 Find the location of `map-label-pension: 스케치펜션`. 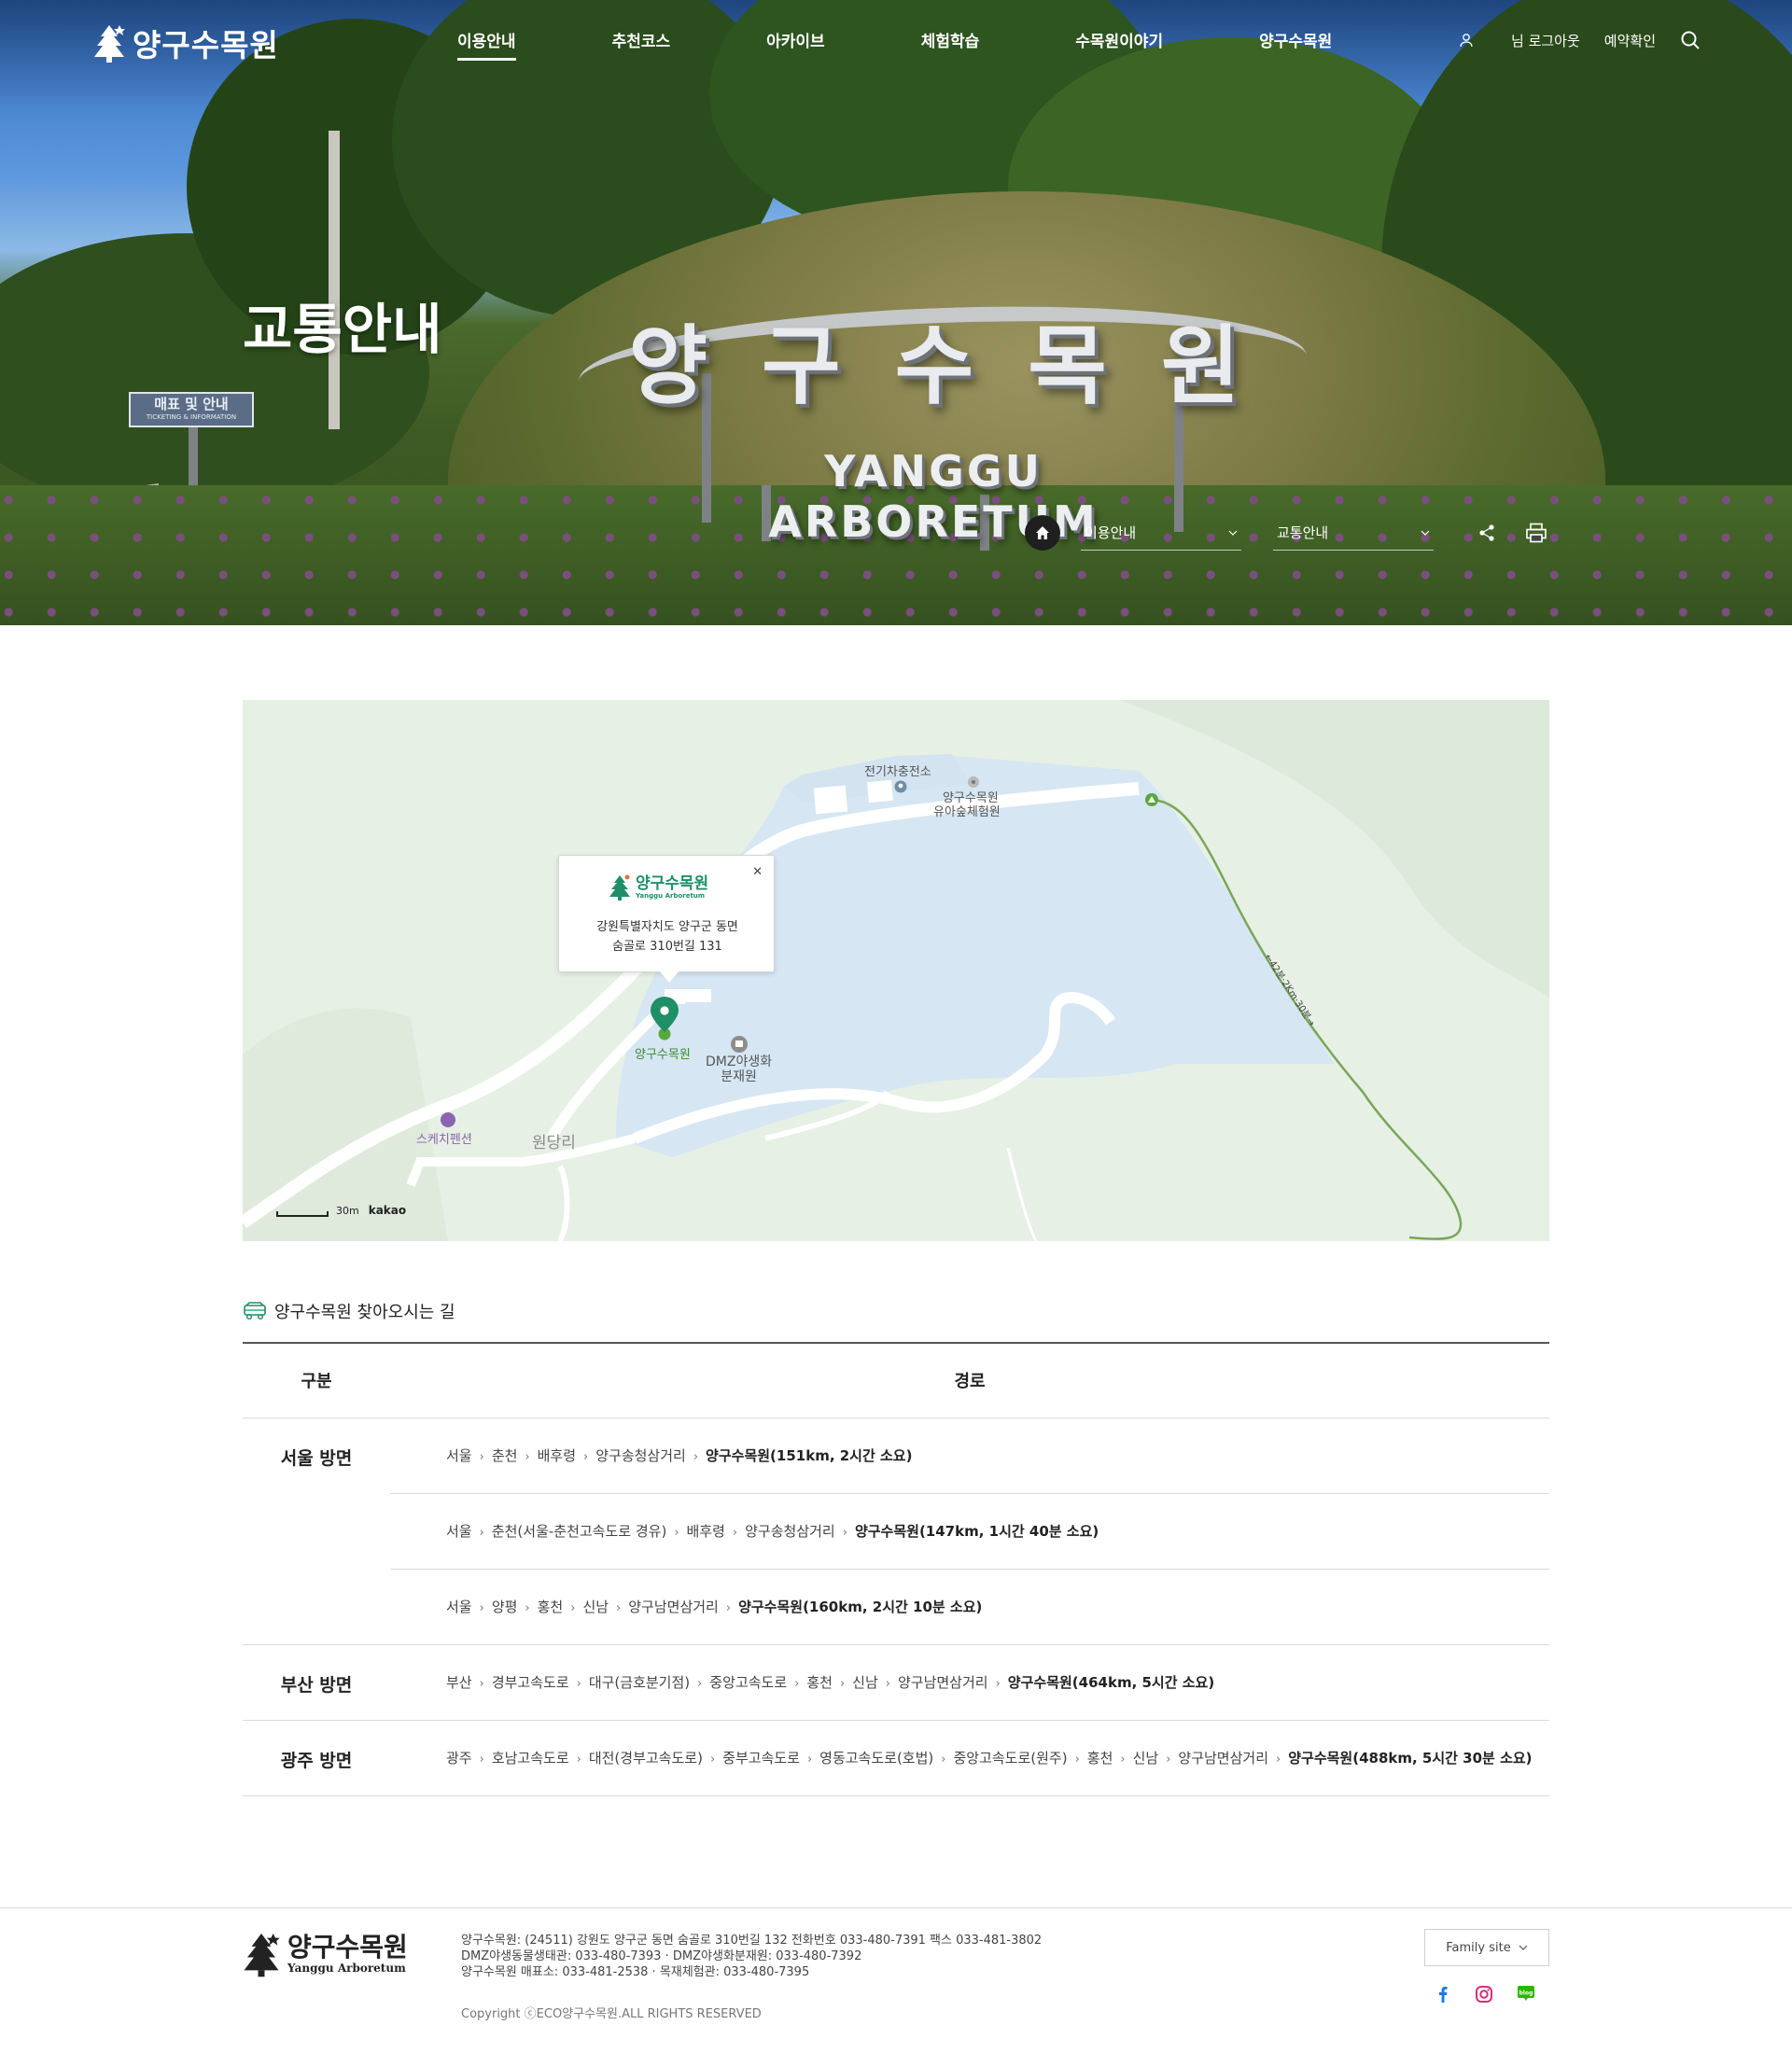

map-label-pension: 스케치펜션 is located at coordinates (444, 1140).